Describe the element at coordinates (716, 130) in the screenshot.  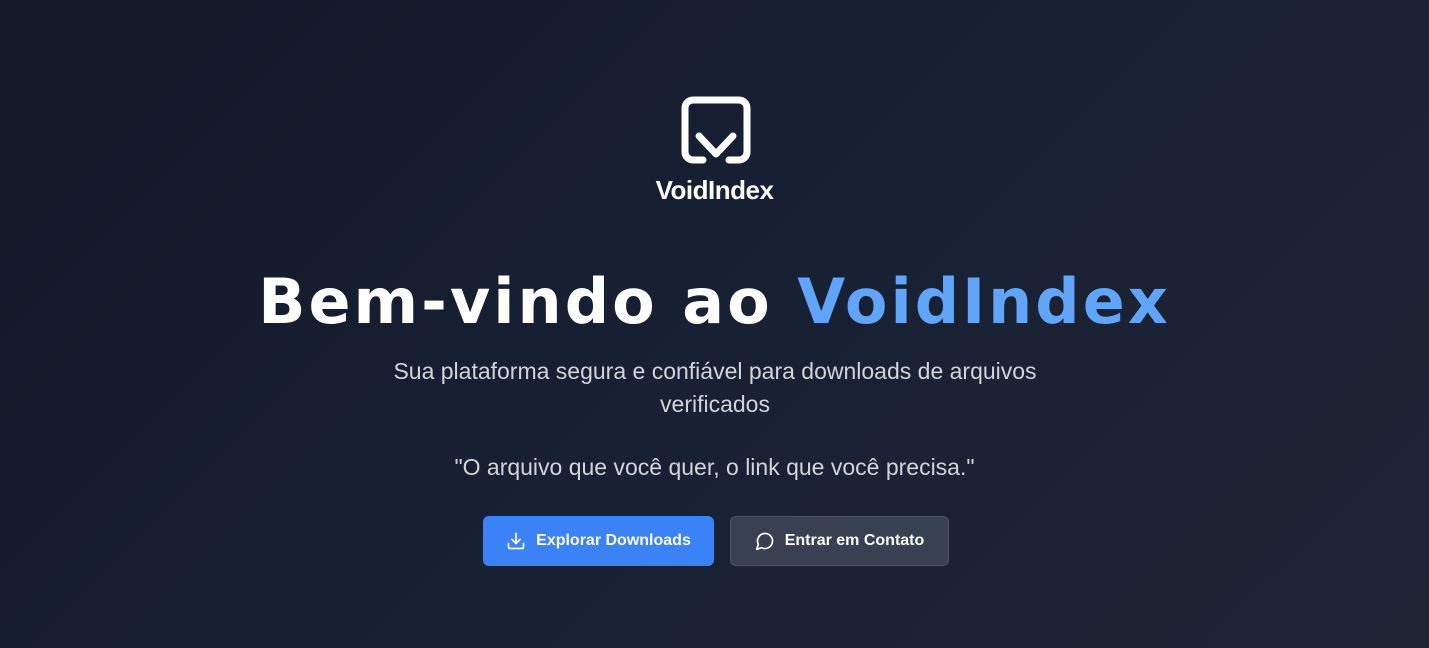
I see `voidindex-logo-icon` at that location.